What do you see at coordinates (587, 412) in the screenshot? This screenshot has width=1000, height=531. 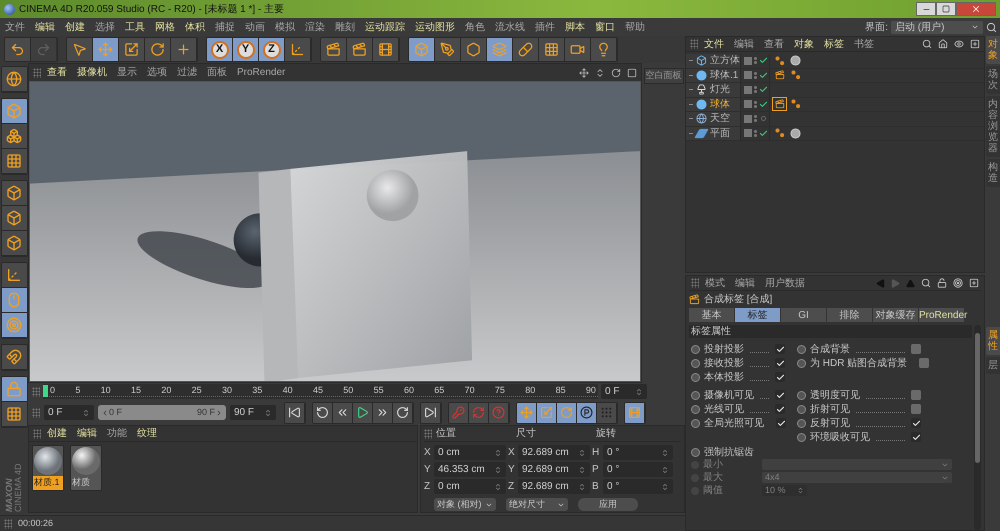 I see `p-circle-button` at bounding box center [587, 412].